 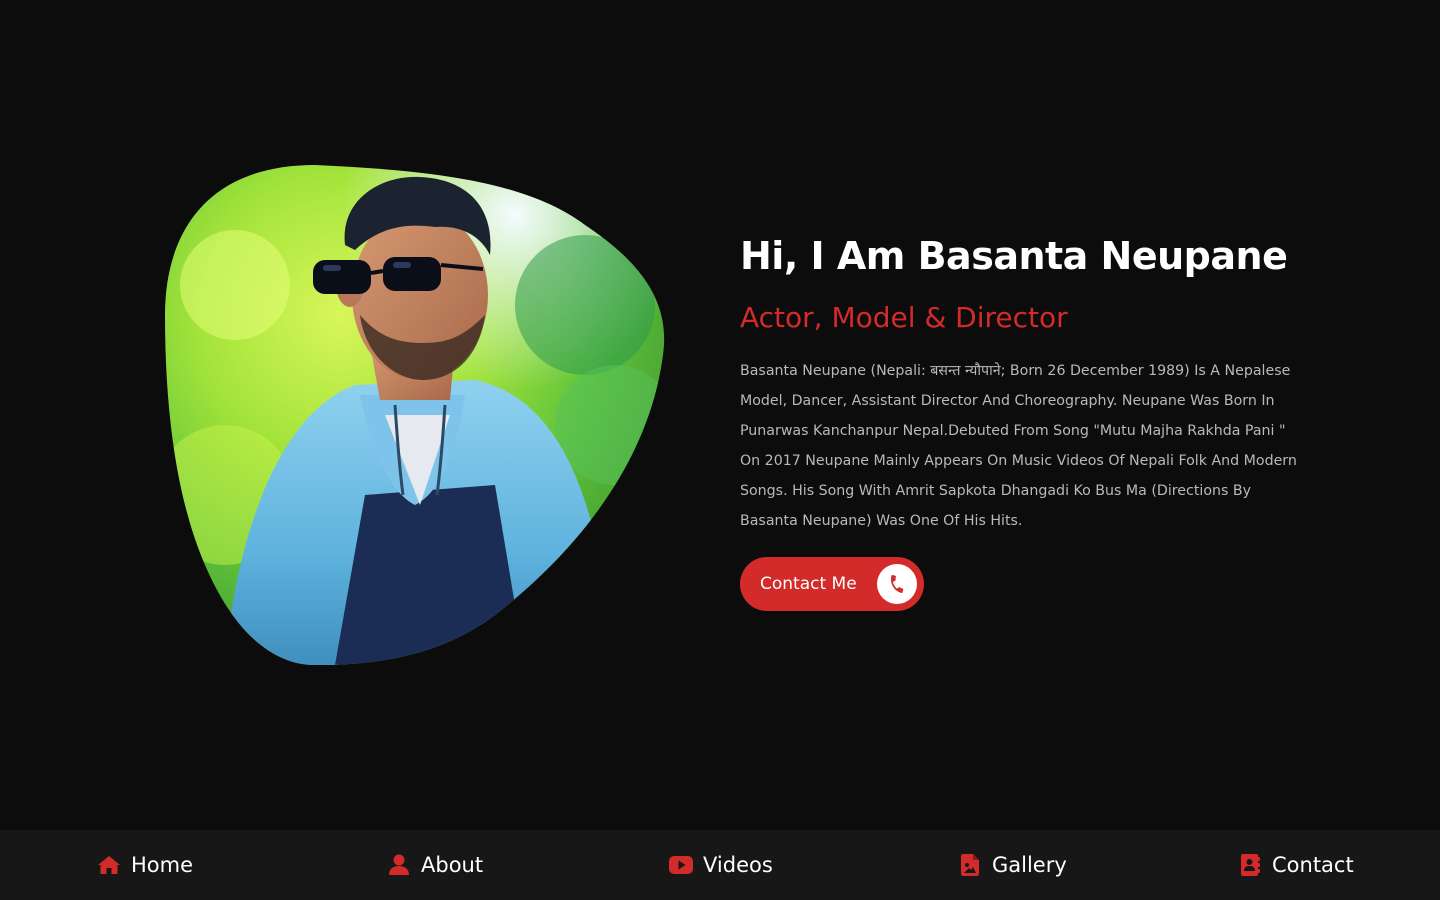 What do you see at coordinates (109, 865) in the screenshot?
I see `home-icon` at bounding box center [109, 865].